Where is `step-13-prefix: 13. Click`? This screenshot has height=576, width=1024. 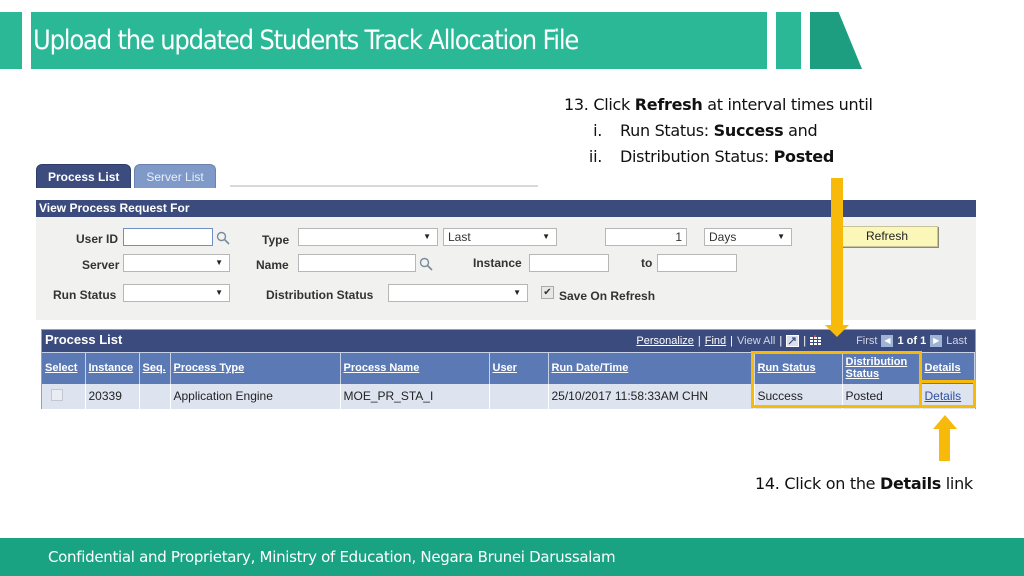 step-13-prefix: 13. Click is located at coordinates (599, 104).